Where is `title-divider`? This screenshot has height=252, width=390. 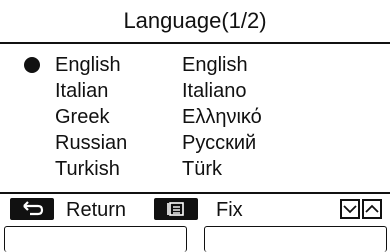
title-divider is located at coordinates (195, 43).